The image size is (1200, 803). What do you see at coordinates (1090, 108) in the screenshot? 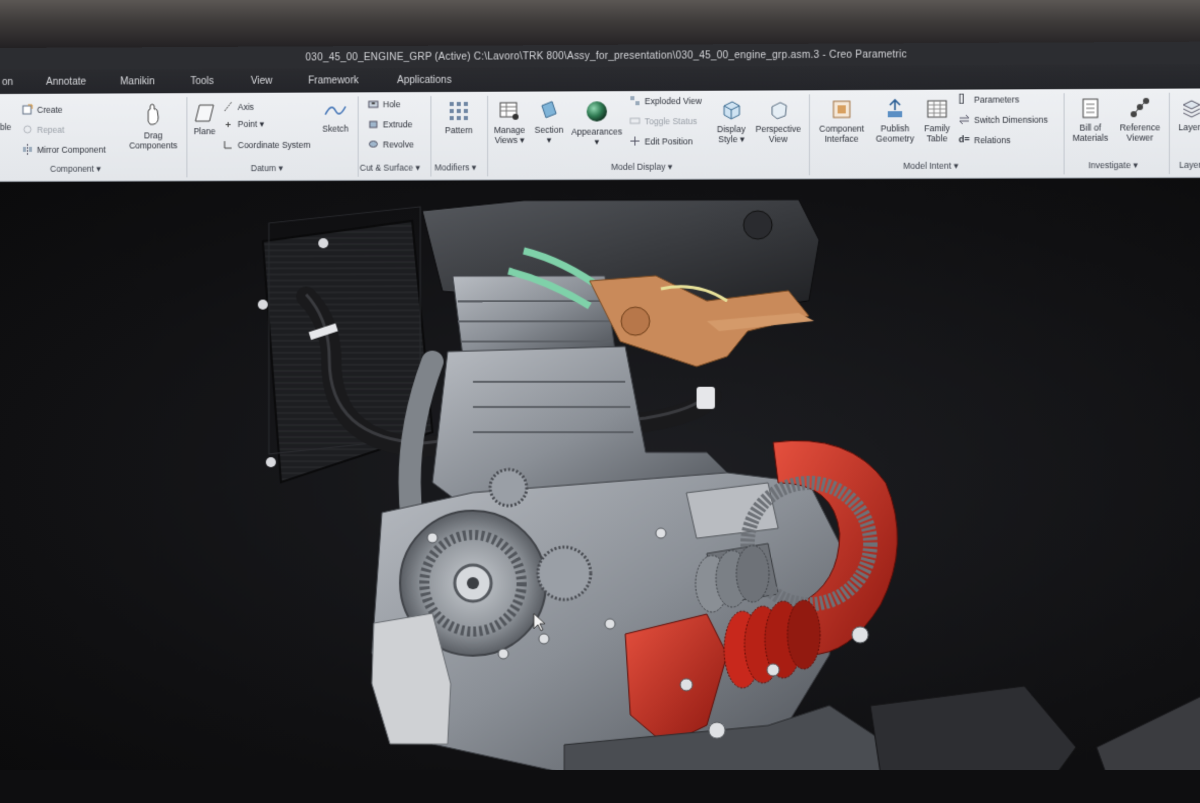
I see `bill-of-materials-icon` at bounding box center [1090, 108].